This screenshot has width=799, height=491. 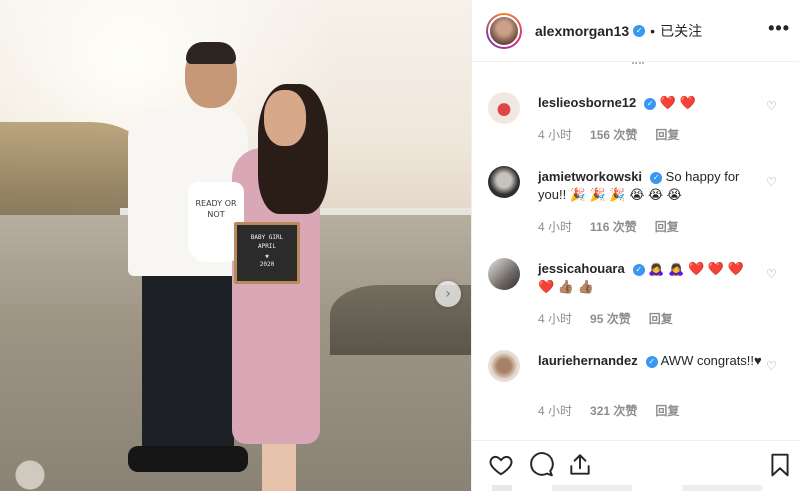 What do you see at coordinates (588, 360) in the screenshot?
I see `comment-username: lauriehernandez` at bounding box center [588, 360].